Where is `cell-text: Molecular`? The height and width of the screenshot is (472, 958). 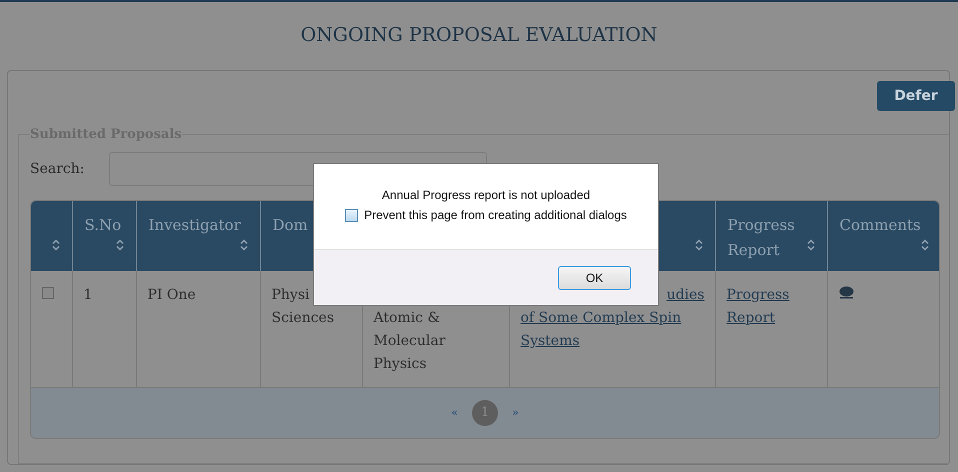 cell-text: Molecular is located at coordinates (410, 341).